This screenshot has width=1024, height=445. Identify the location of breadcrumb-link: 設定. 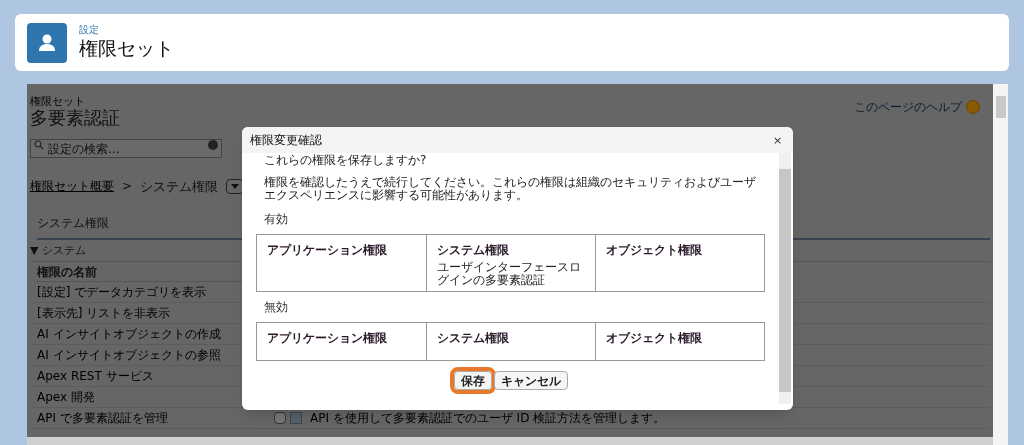
(126, 30).